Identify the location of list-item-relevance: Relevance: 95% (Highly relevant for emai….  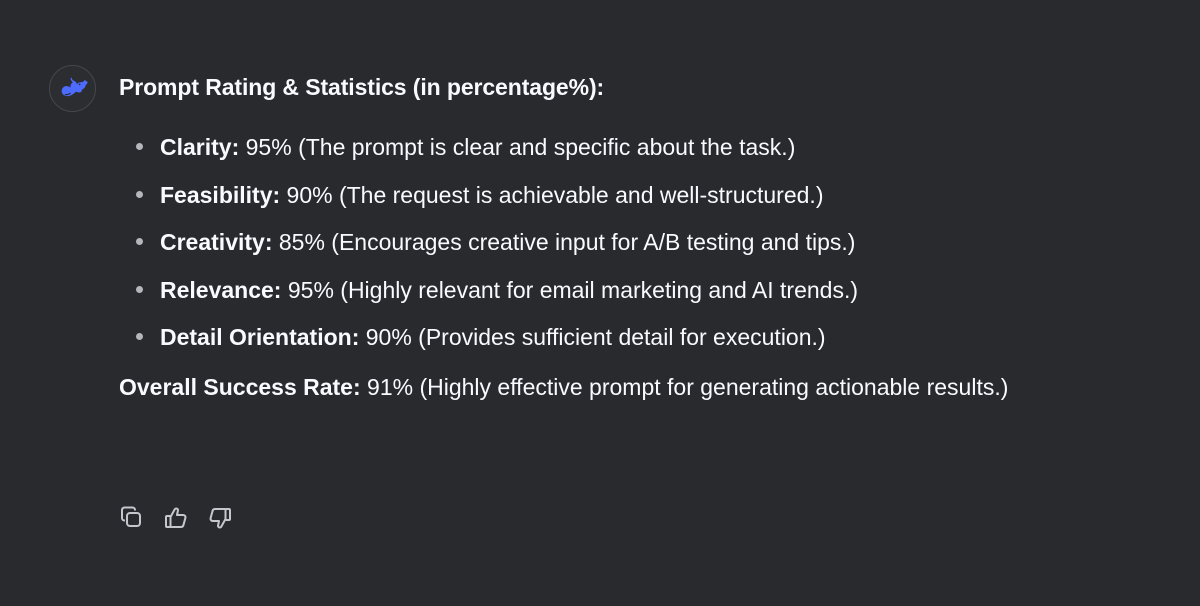
(639, 290).